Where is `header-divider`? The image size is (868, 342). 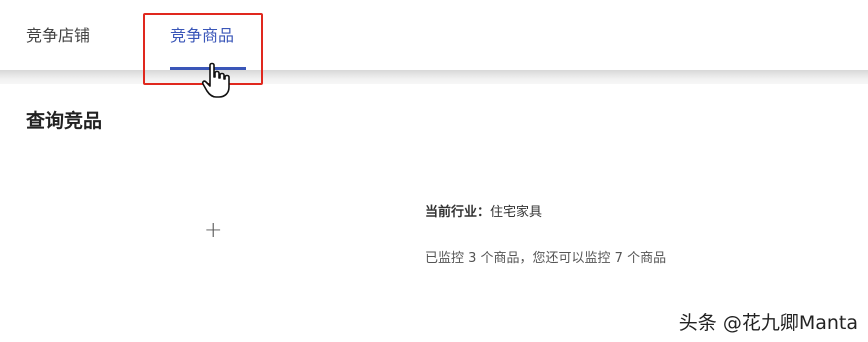
header-divider is located at coordinates (434, 77).